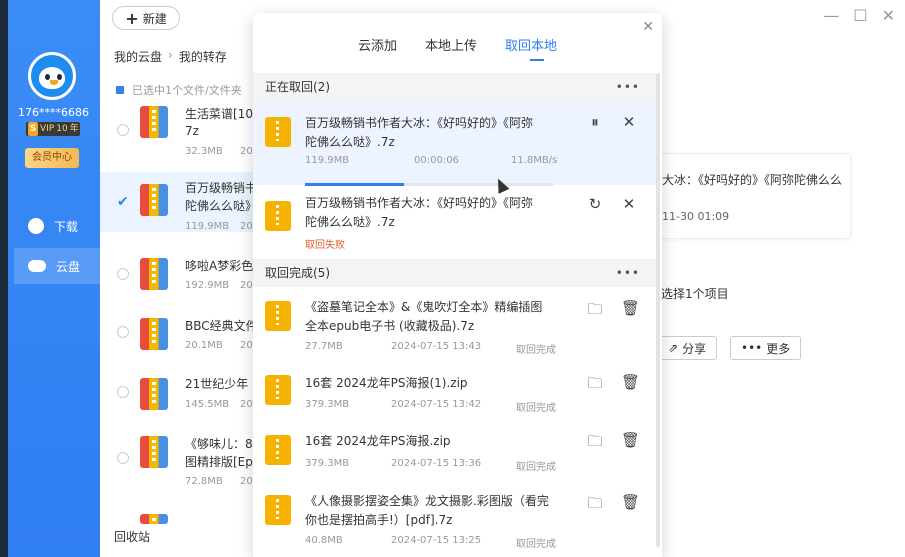 This screenshot has height=557, width=905. What do you see at coordinates (324, 346) in the screenshot?
I see `transfer-size: 27.7MB` at bounding box center [324, 346].